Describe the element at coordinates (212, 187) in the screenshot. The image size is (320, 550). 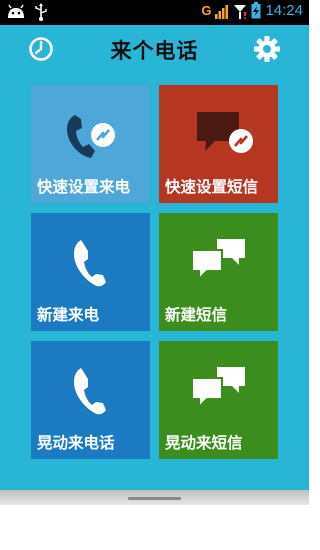
I see `tile-label: 快速设置短信` at that location.